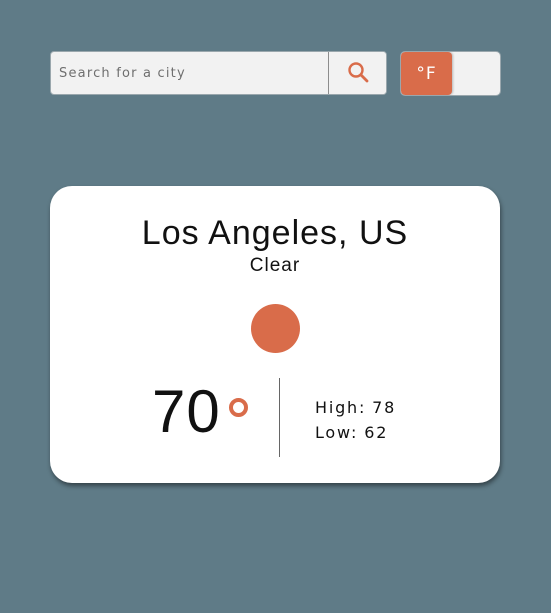 The height and width of the screenshot is (613, 551). I want to click on low-temperature: Low: 62, so click(351, 432).